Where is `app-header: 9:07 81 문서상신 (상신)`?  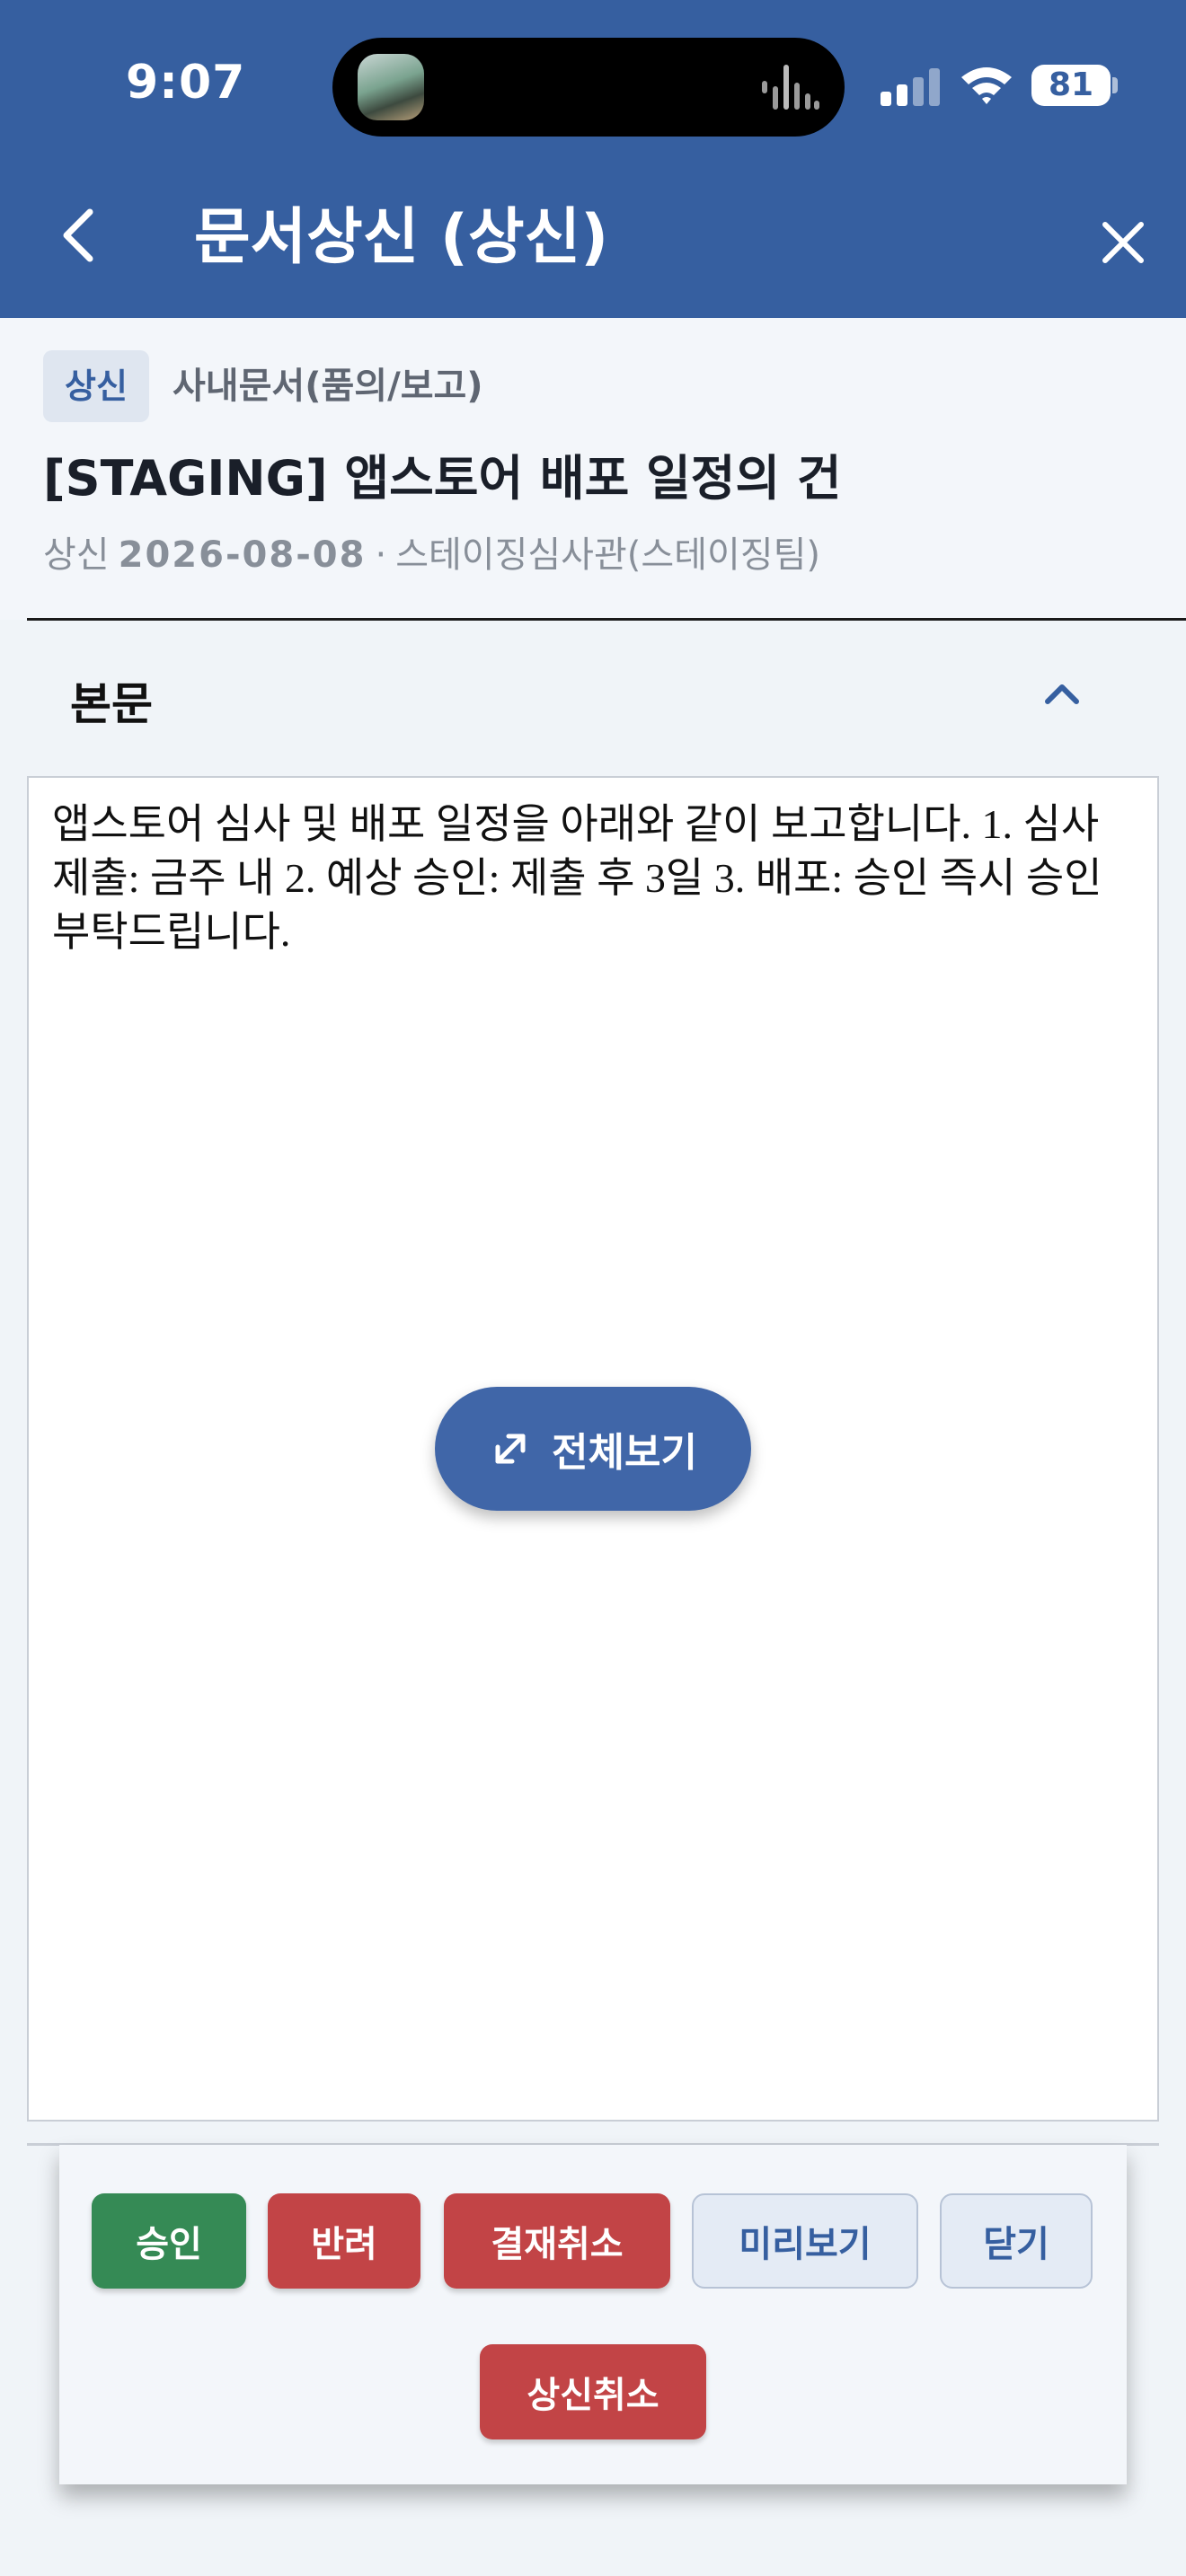
app-header: 9:07 81 문서상신 (상신) is located at coordinates (593, 159).